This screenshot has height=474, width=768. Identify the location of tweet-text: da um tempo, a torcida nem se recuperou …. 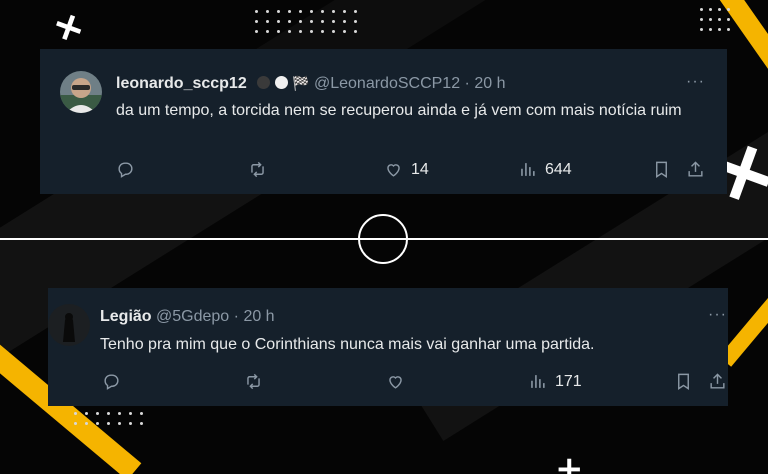
(399, 110).